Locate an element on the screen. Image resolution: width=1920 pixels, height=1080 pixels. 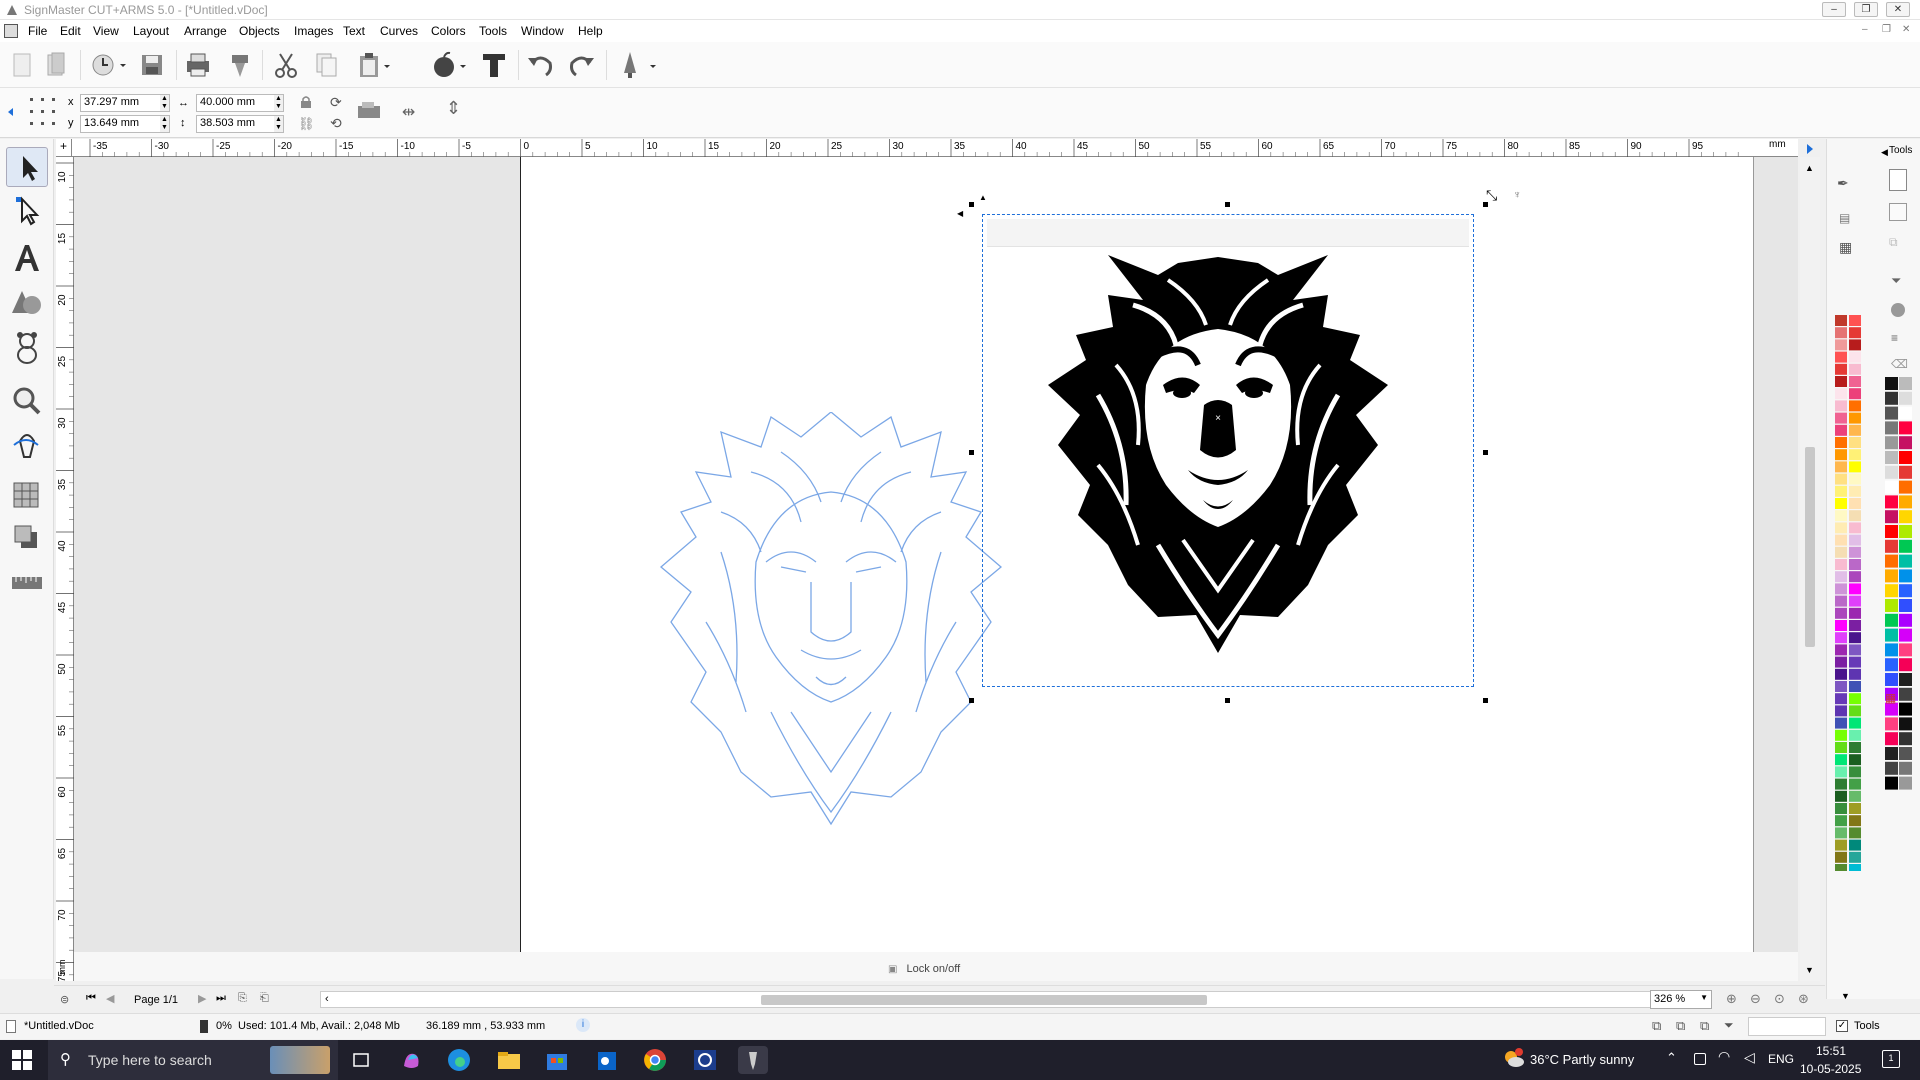
pin-icon: ♆ is located at coordinates (1517, 195).